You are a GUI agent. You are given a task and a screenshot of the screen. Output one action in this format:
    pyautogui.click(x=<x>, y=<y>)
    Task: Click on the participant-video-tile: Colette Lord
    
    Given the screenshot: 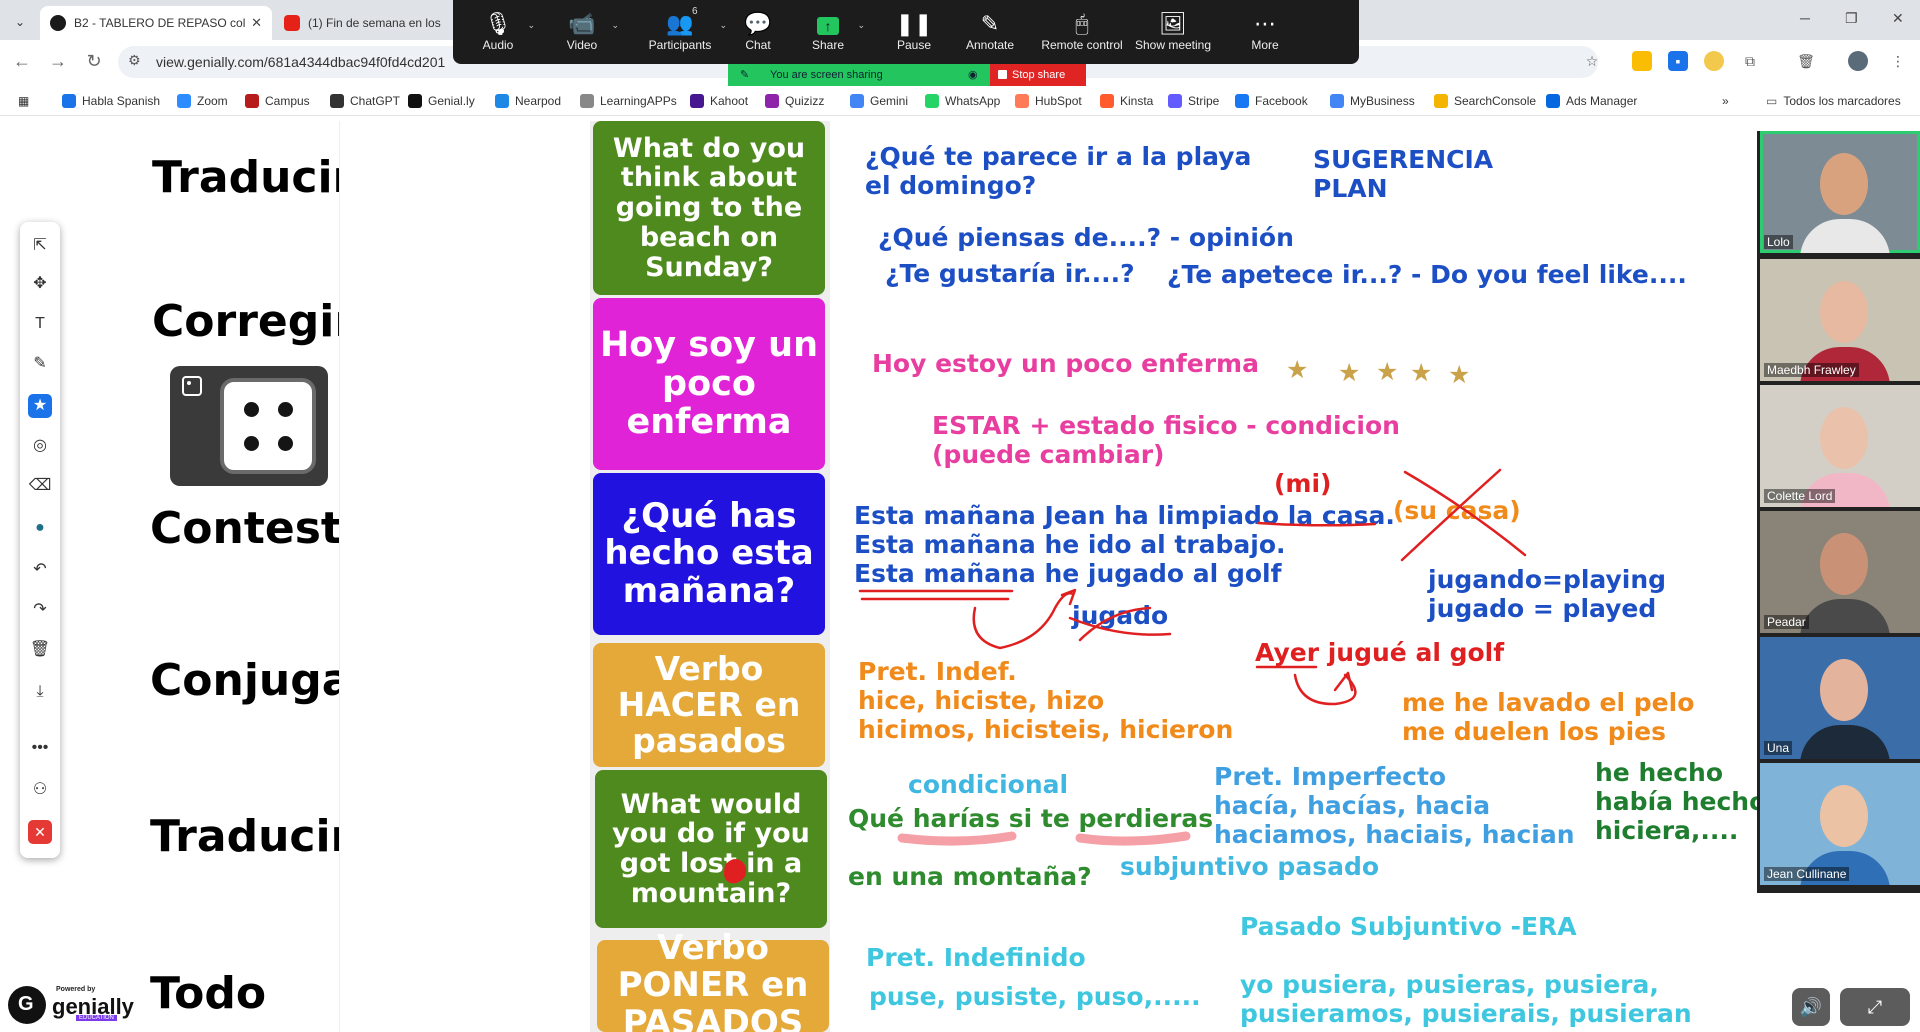 What is the action you would take?
    pyautogui.click(x=1840, y=446)
    